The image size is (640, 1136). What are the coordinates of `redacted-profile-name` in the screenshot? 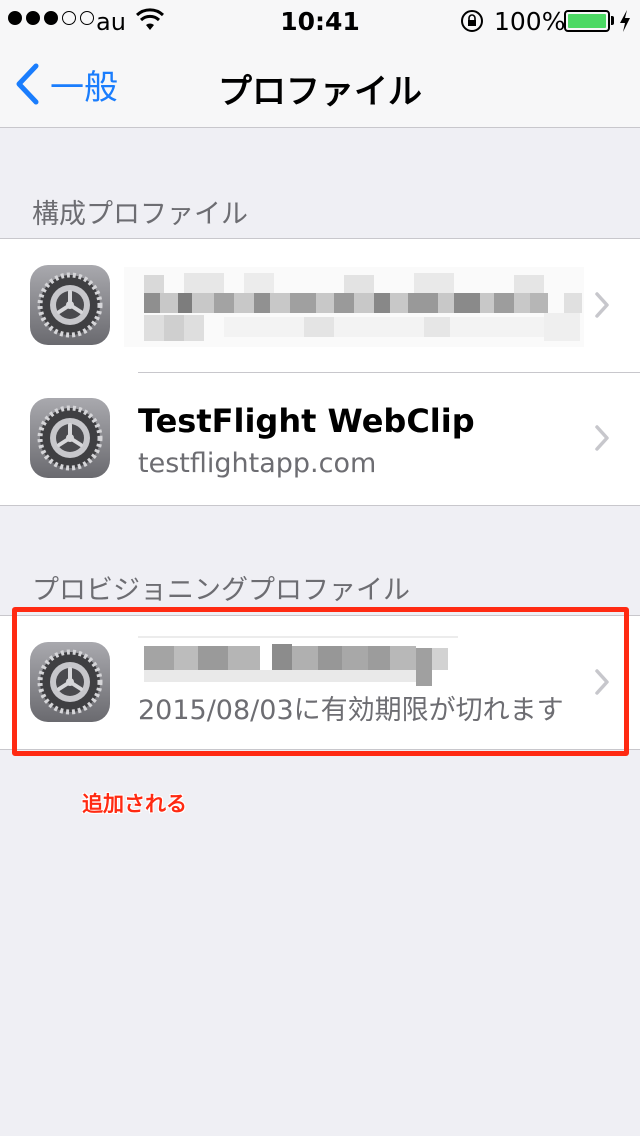 It's located at (354, 307).